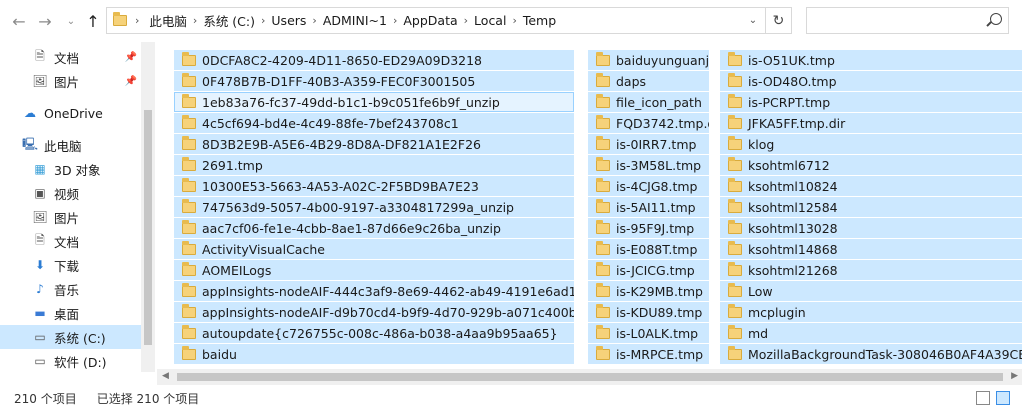 This screenshot has width=1022, height=410. I want to click on file-item: daps, so click(648, 81).